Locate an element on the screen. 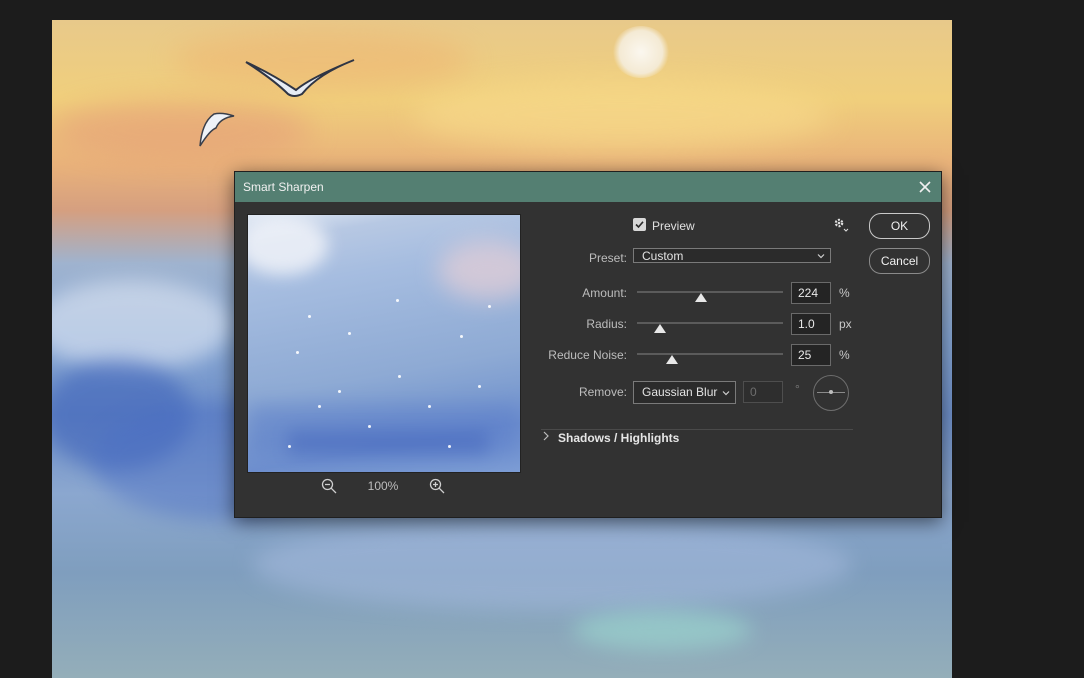 The height and width of the screenshot is (678, 1084). amount-slider-track is located at coordinates (710, 292).